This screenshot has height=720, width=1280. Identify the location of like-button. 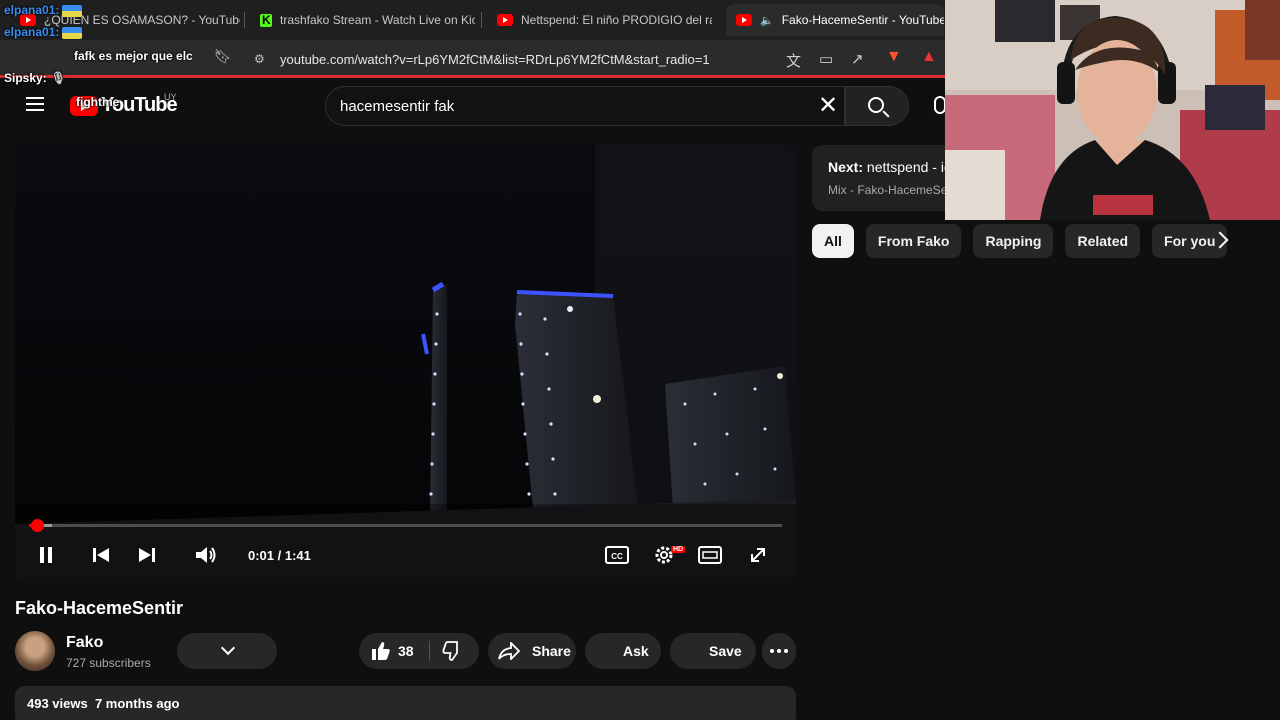
(381, 652).